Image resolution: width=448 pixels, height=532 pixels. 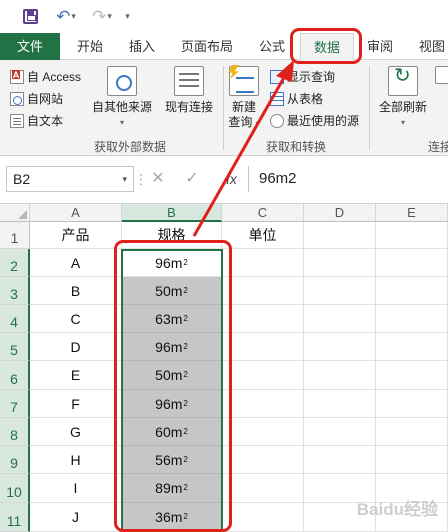 What do you see at coordinates (192, 179) in the screenshot?
I see `enter-button: ✓` at bounding box center [192, 179].